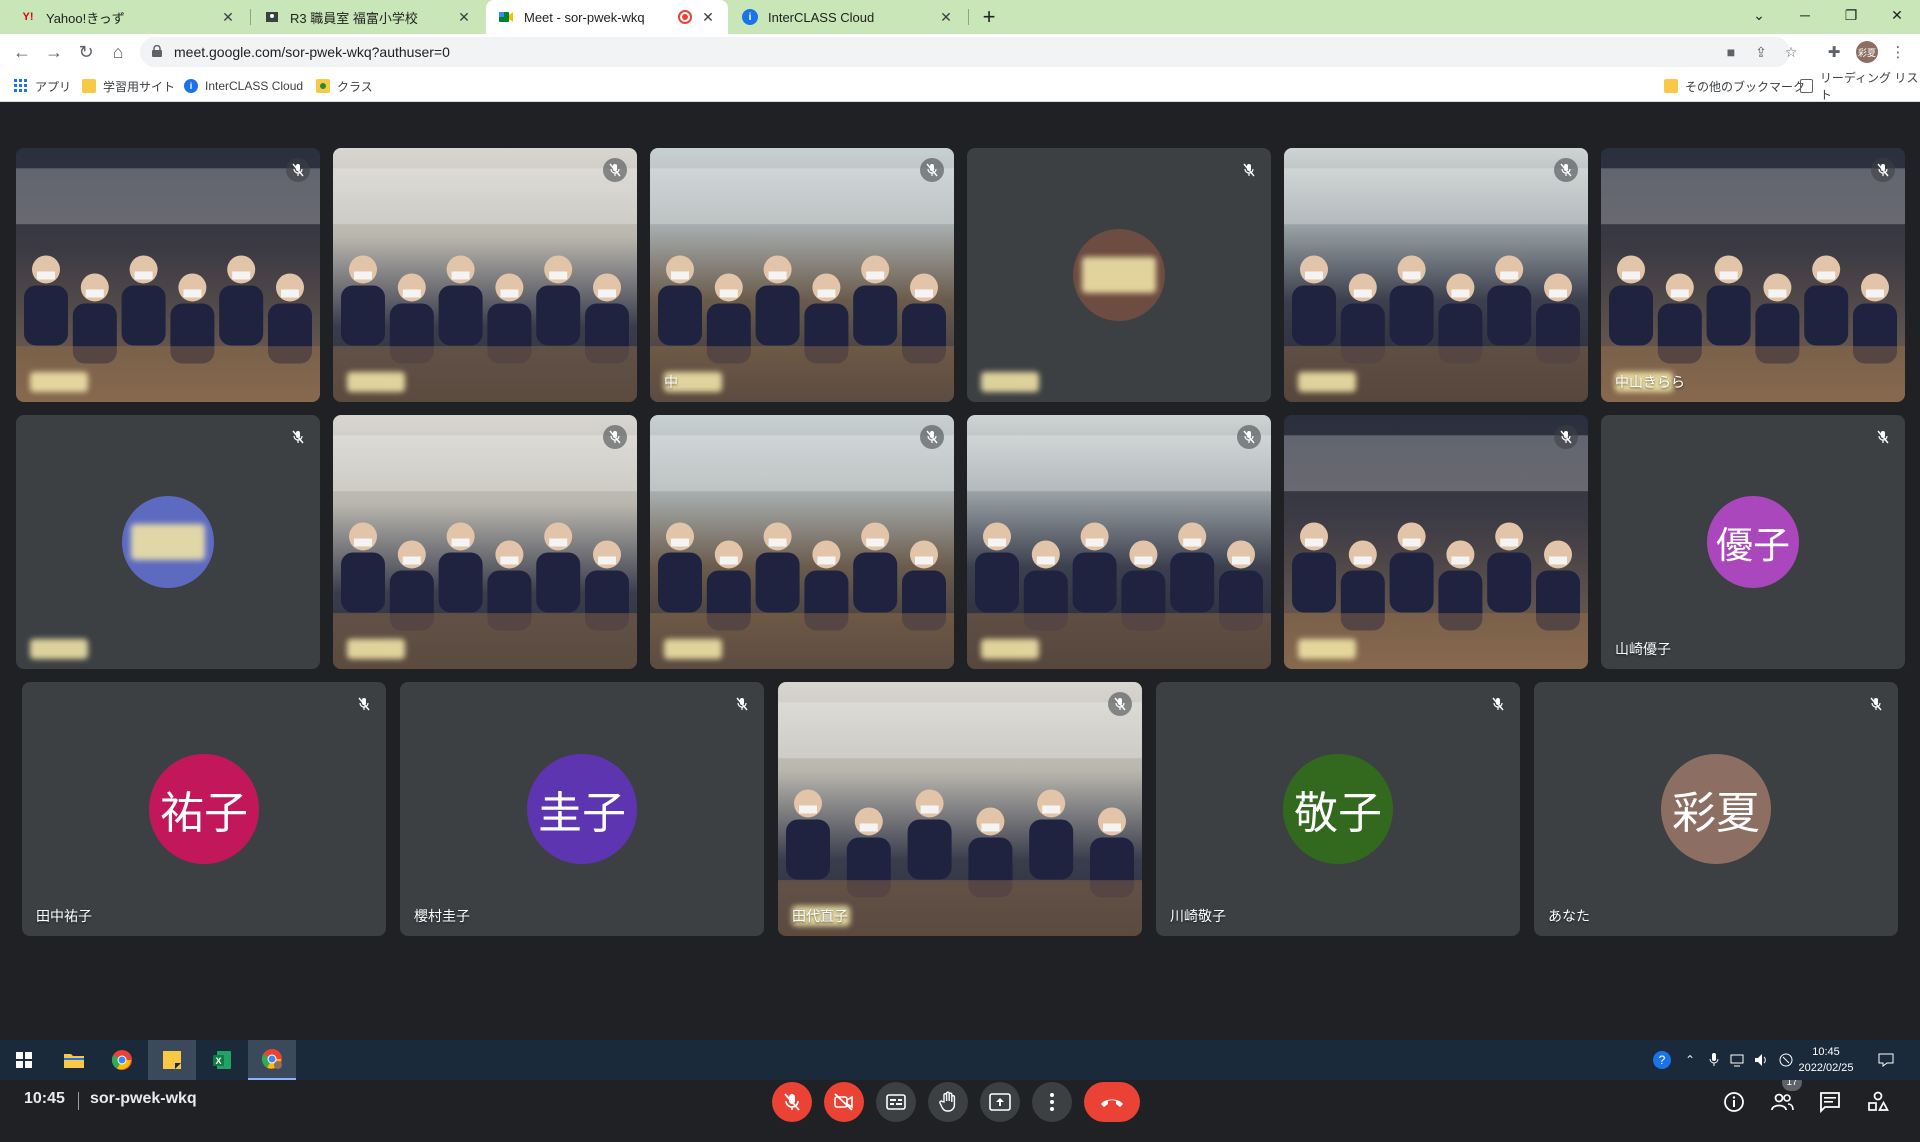 The image size is (1920, 1142). I want to click on file-explorer-icon, so click(74, 1061).